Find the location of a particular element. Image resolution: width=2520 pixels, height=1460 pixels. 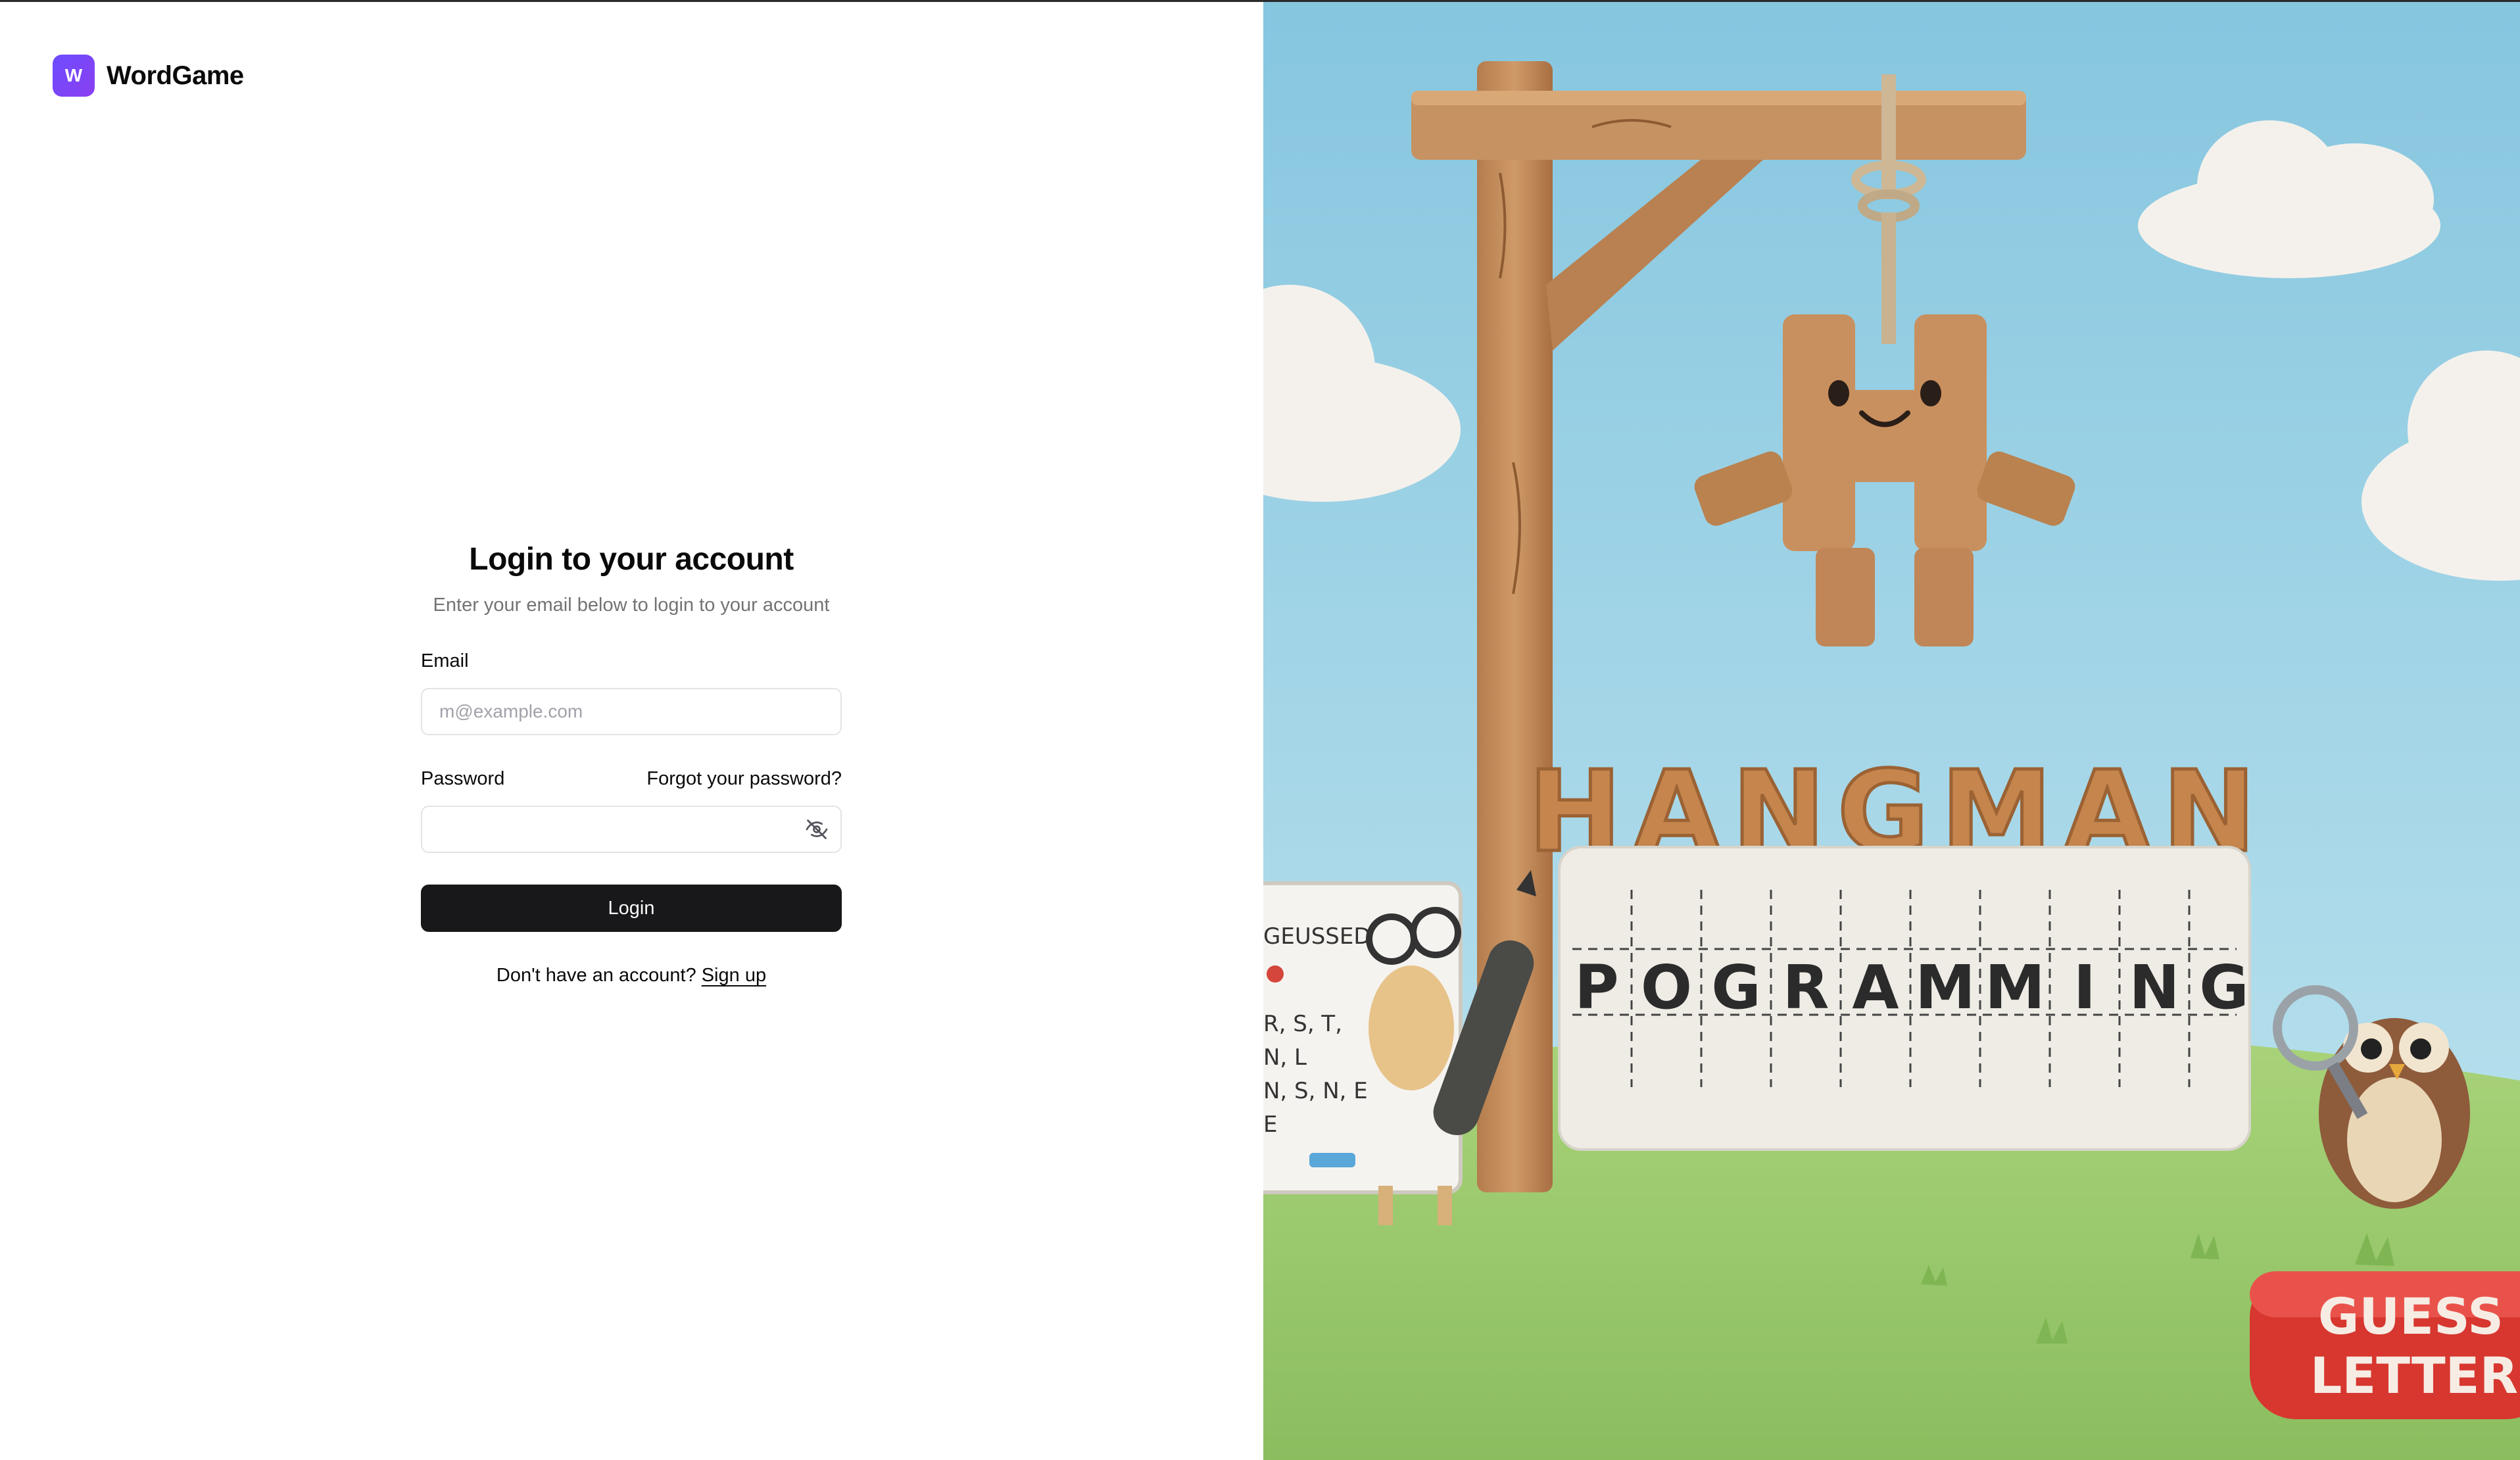

word-board: POGRAMMING is located at coordinates (1904, 999).